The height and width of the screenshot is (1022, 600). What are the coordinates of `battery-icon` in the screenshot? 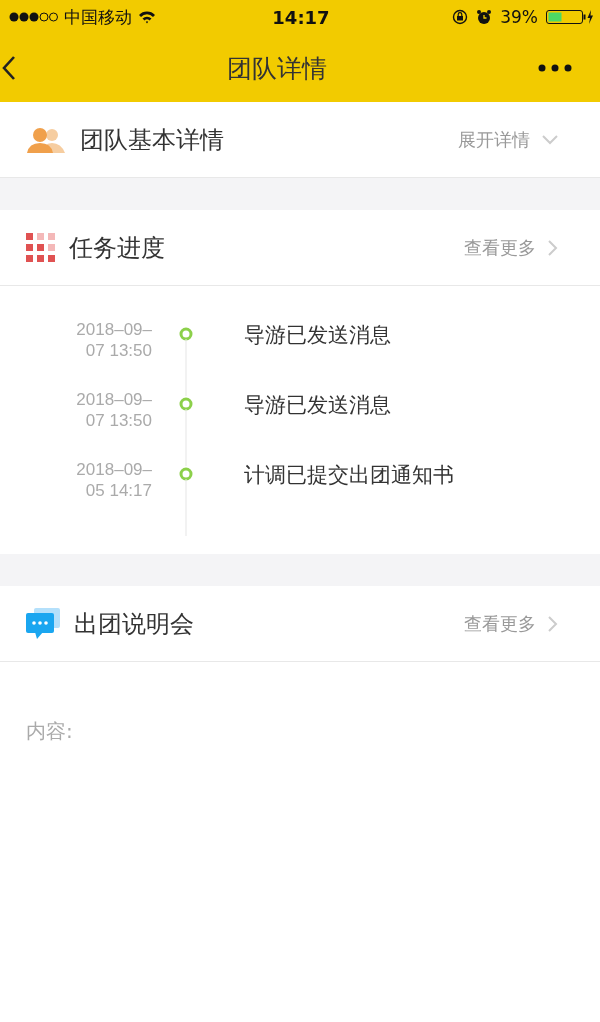 It's located at (570, 17).